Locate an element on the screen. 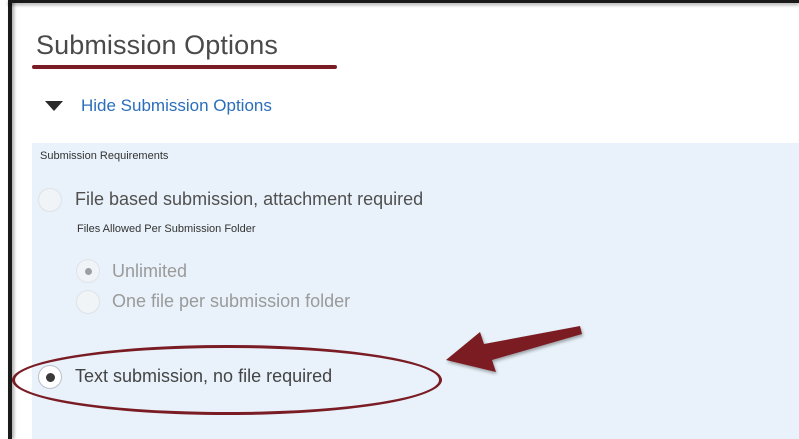  radio-file-based is located at coordinates (50, 200).